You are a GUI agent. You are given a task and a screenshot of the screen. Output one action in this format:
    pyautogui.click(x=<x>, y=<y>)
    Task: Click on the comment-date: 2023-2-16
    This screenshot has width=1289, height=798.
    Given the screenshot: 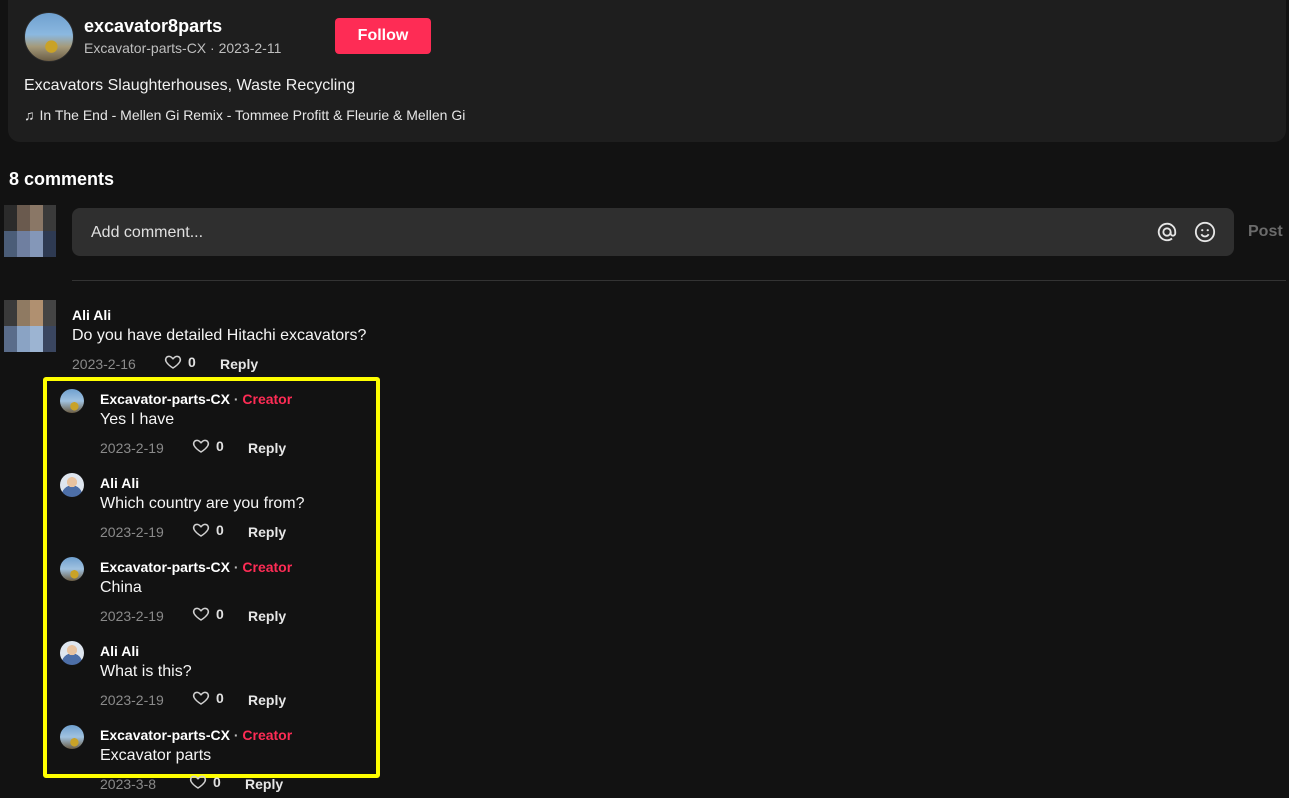 What is the action you would take?
    pyautogui.click(x=104, y=364)
    